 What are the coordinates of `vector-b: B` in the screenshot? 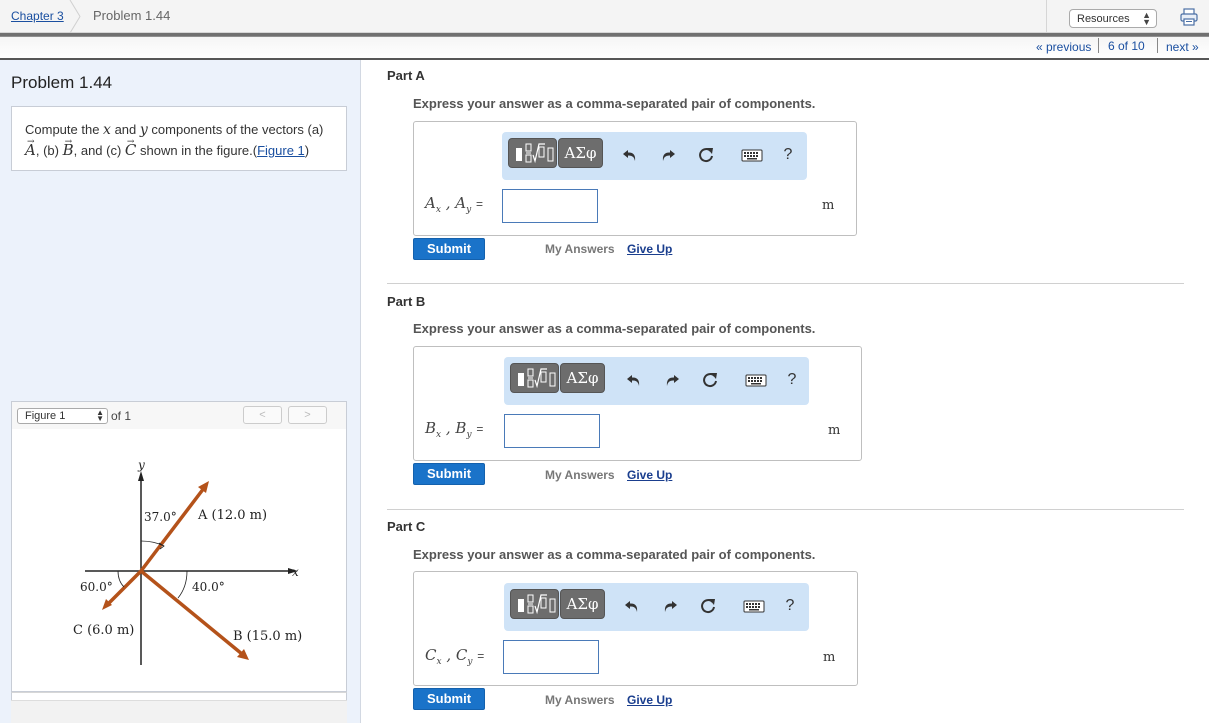 It's located at (68, 150).